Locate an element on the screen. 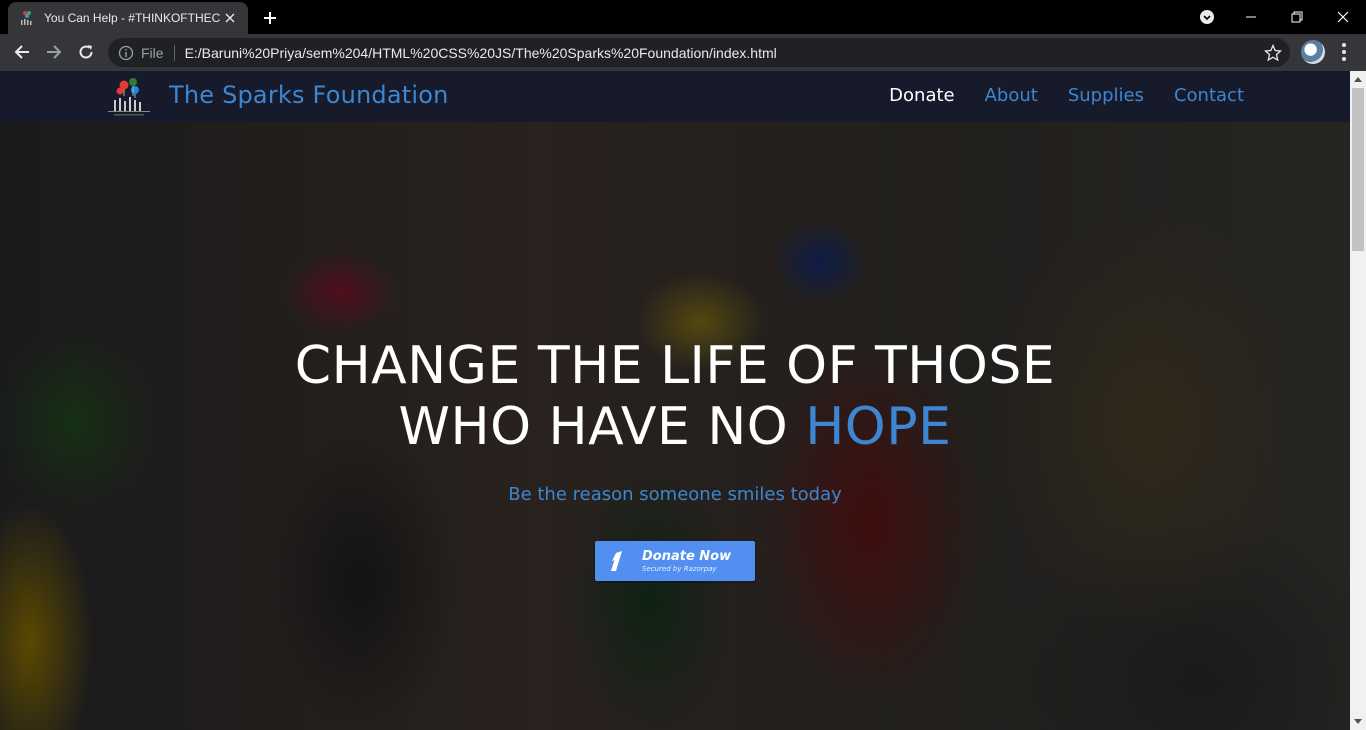  forward-arrow-icon is located at coordinates (54, 52).